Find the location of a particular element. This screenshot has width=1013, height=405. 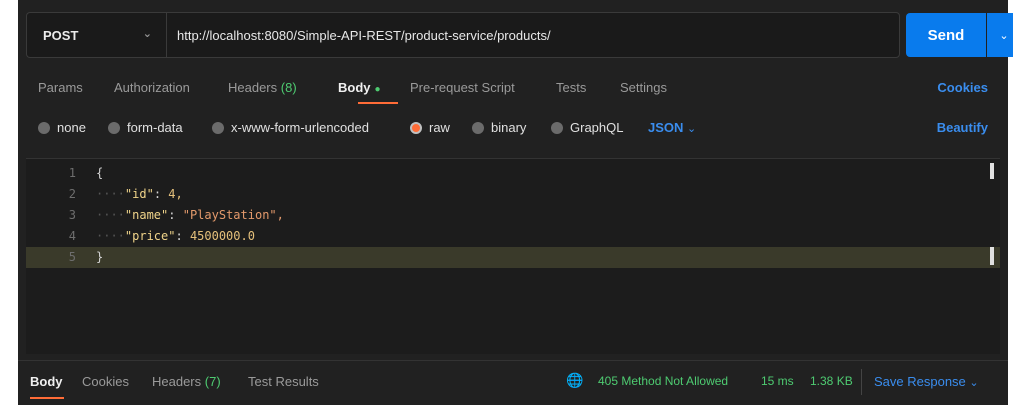

response-tab-headers-label: Headers is located at coordinates (177, 381).